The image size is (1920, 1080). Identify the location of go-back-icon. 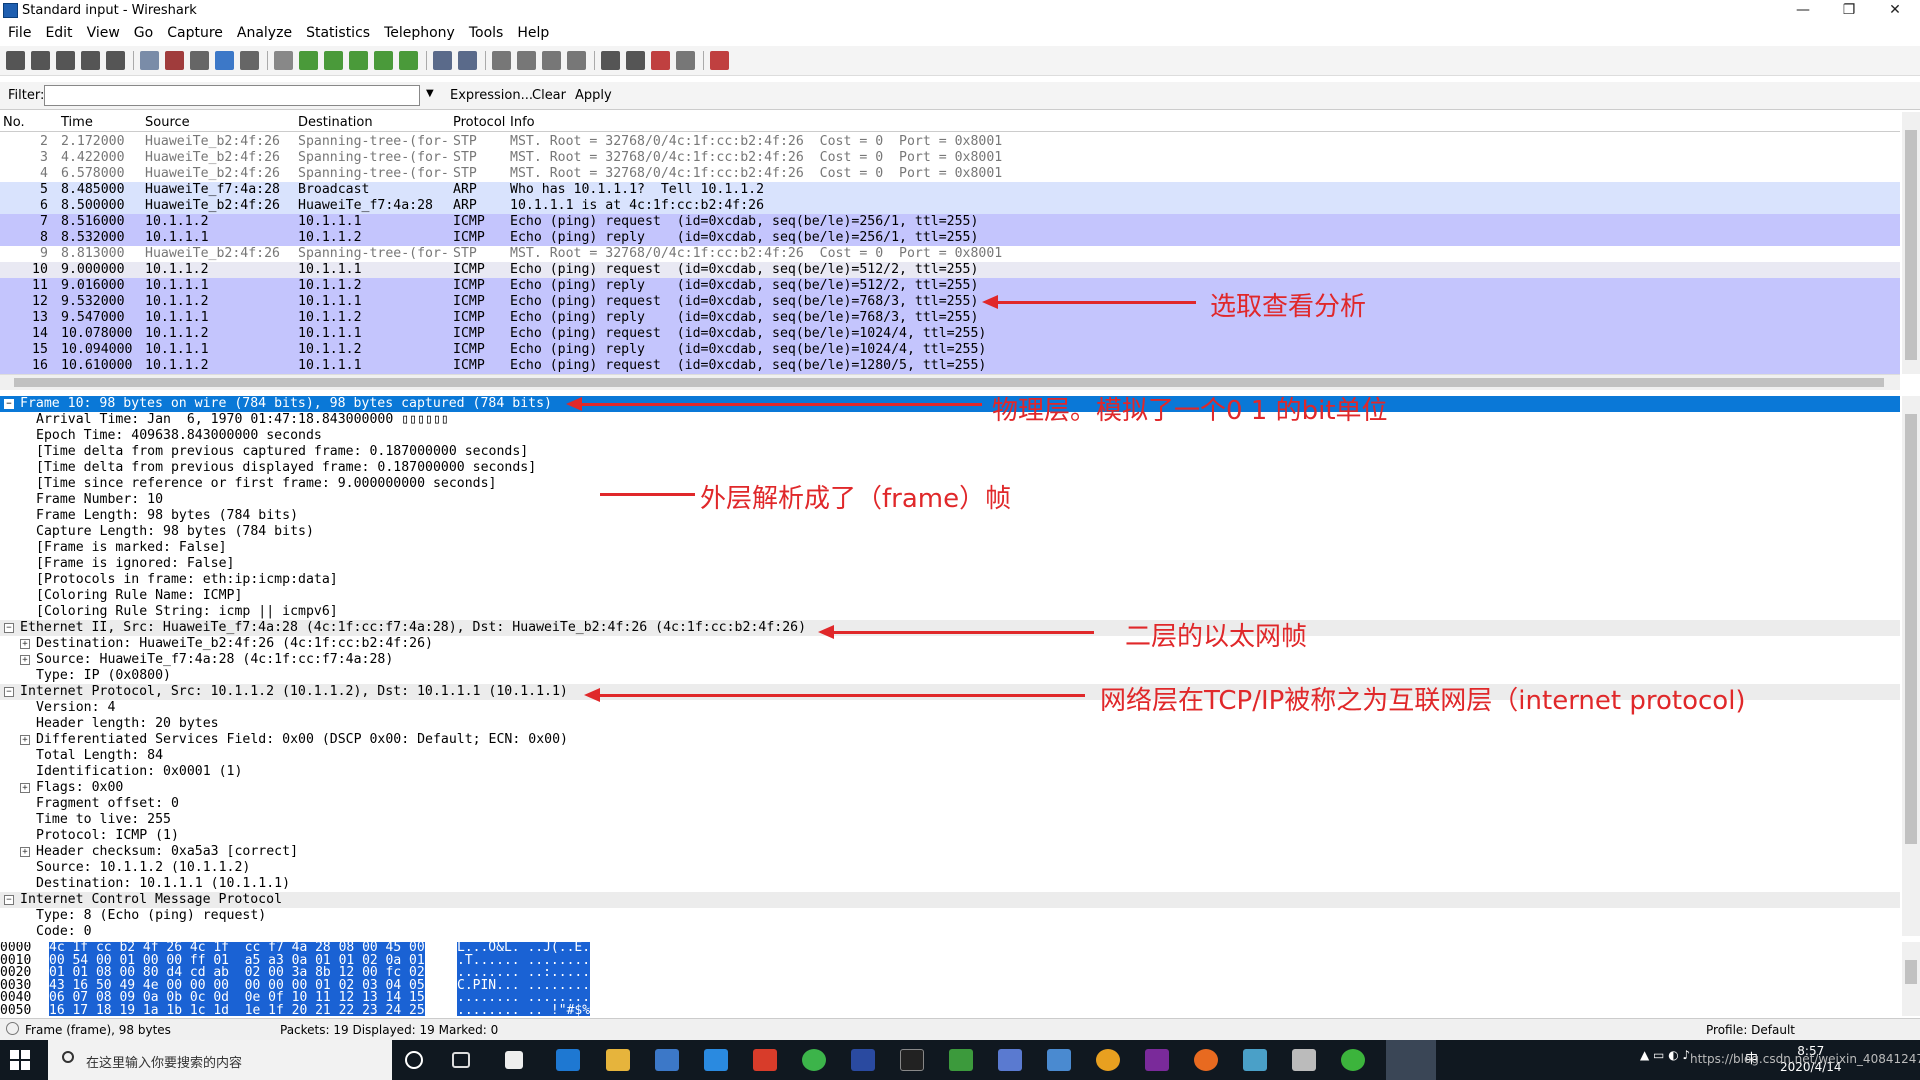
(308, 60).